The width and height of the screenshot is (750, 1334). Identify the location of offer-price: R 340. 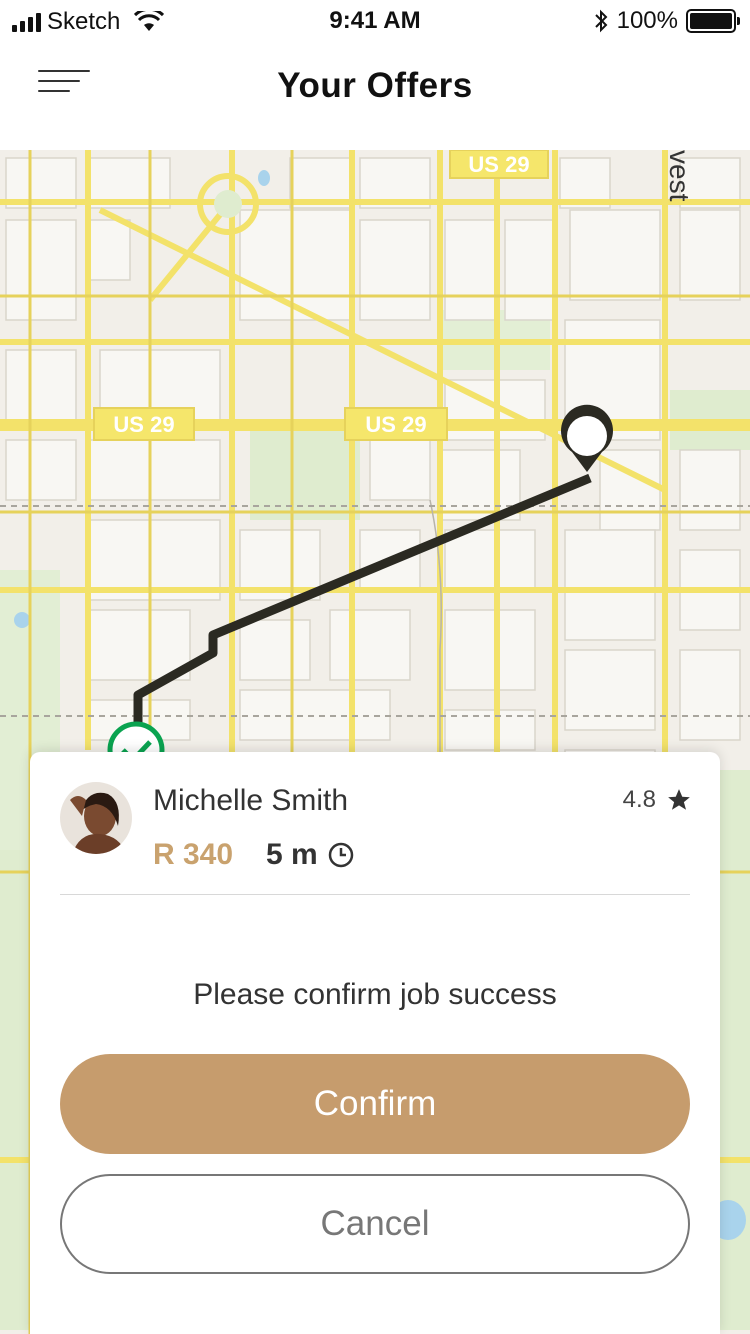
(193, 854).